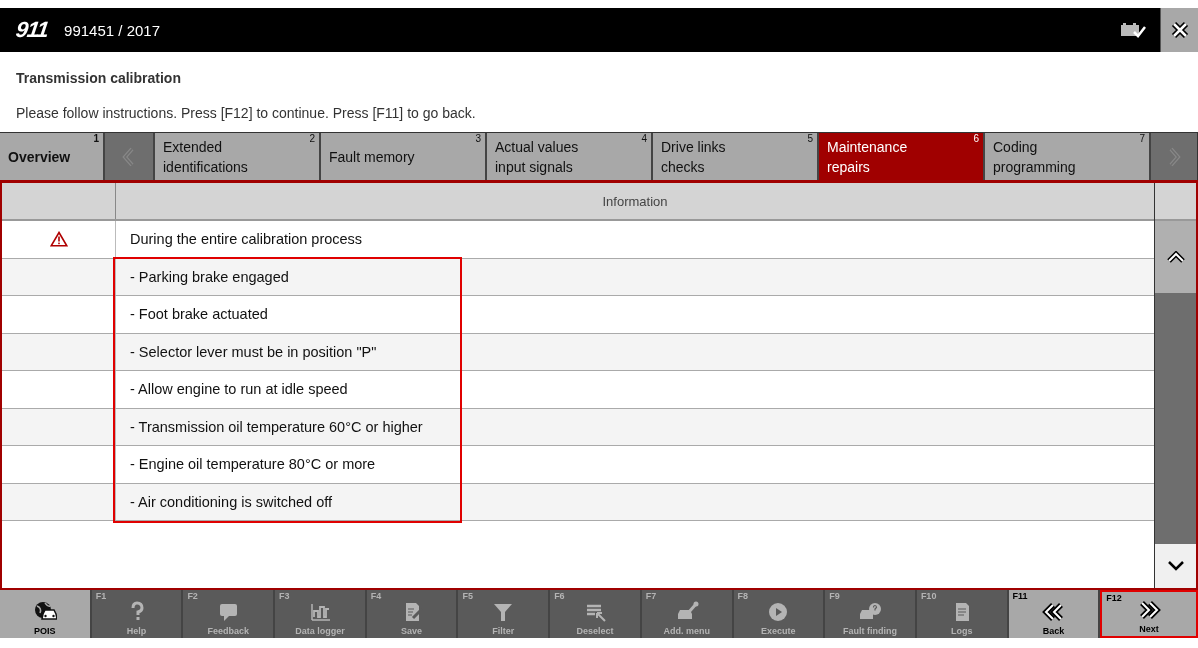  I want to click on tab: Actual values input signals 4, so click(570, 156).